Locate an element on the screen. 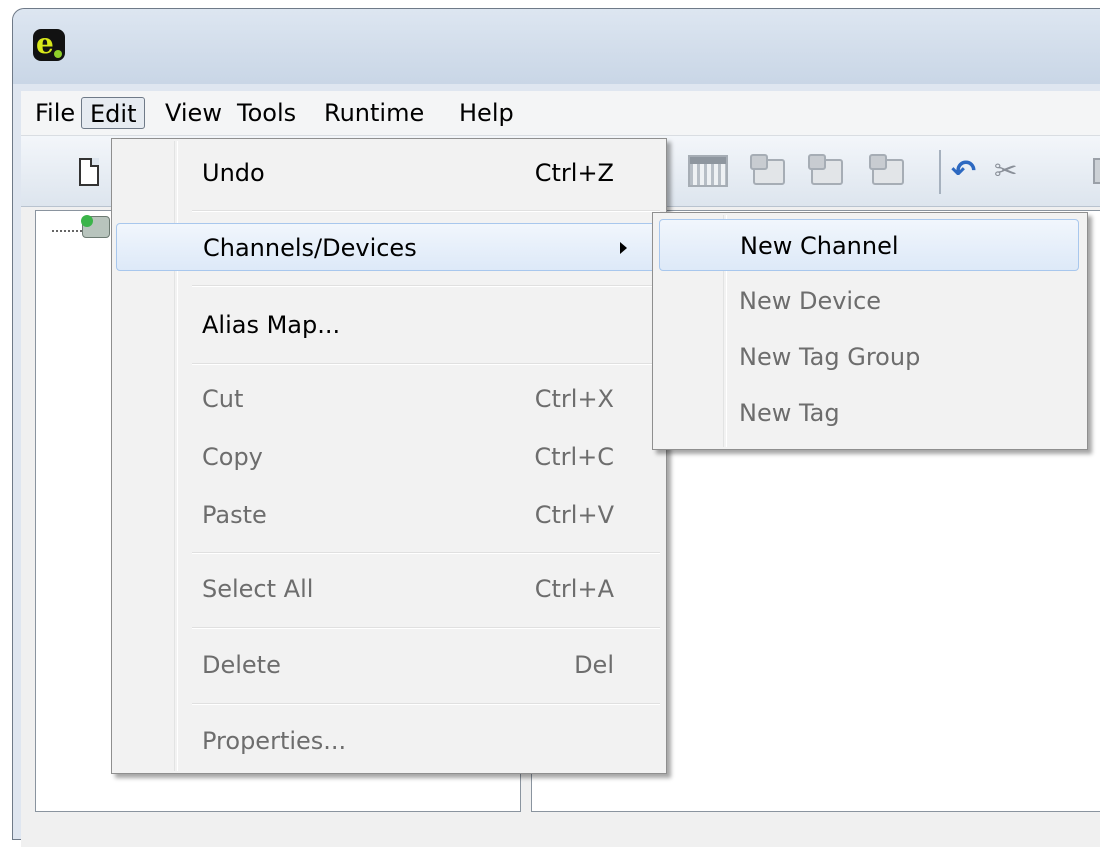  menu-item-label: Cut is located at coordinates (223, 399).